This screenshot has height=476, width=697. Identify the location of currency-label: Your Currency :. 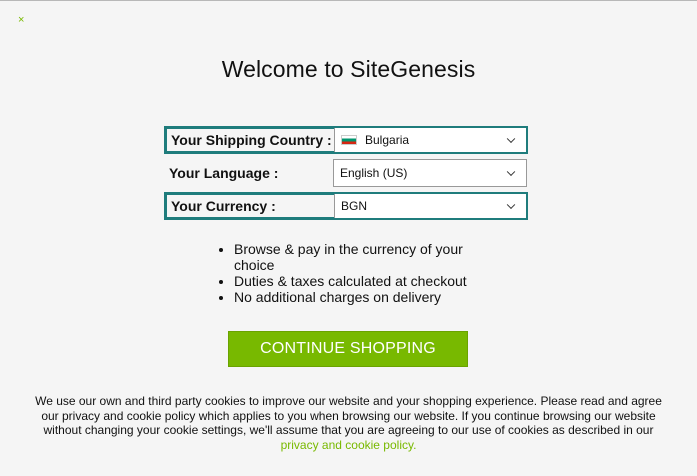
(223, 206).